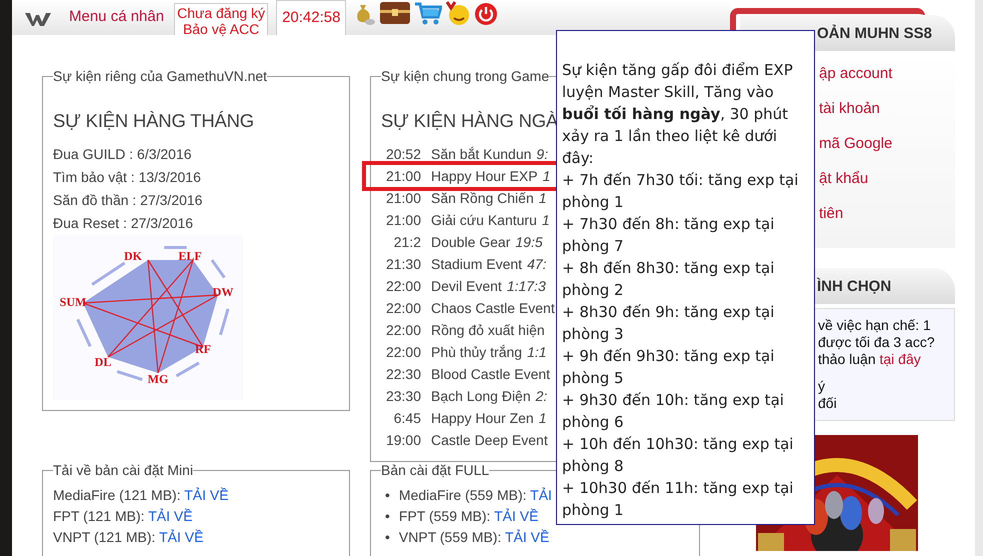  Describe the element at coordinates (486, 14) in the screenshot. I see `power-icon` at that location.